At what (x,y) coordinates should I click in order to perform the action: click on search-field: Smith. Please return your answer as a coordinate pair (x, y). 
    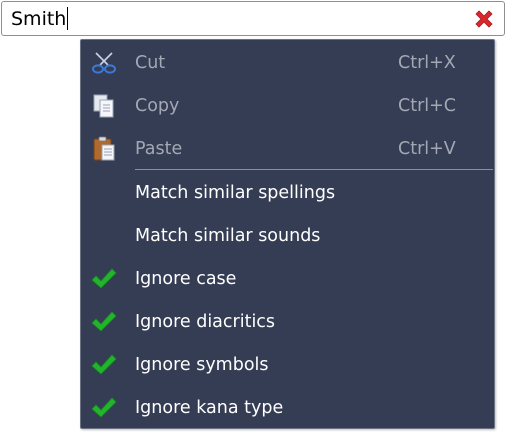
    Looking at the image, I should click on (253, 18).